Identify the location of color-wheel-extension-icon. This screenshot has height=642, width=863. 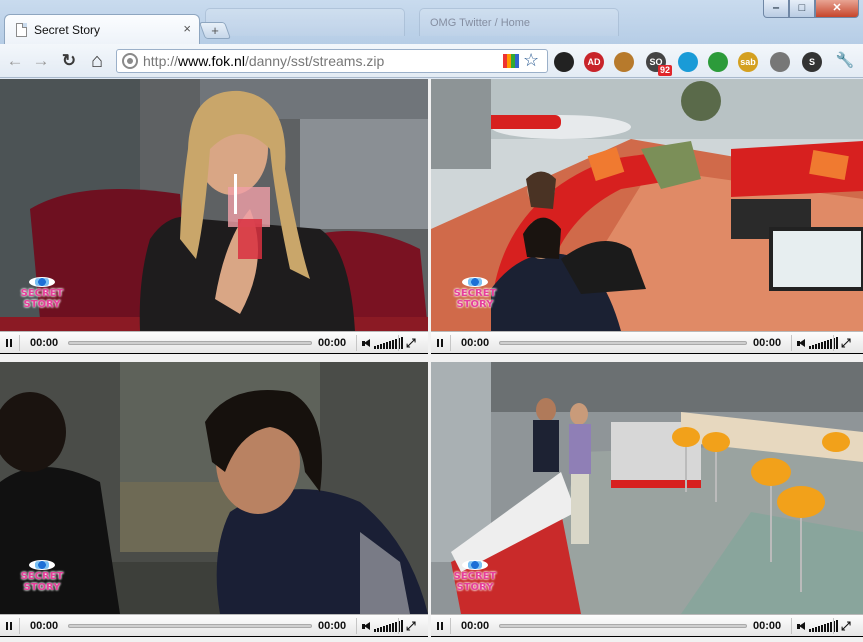
(564, 62).